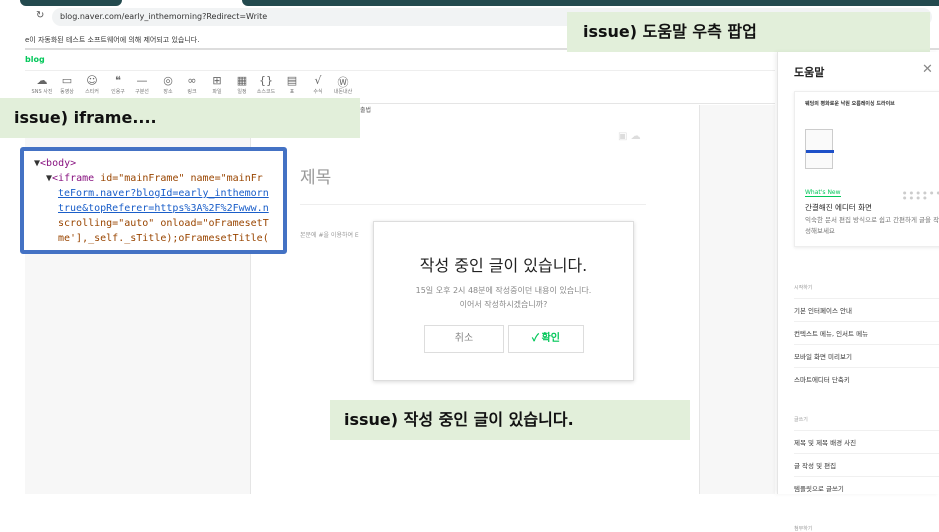 The image size is (939, 532). I want to click on whats-new-label: What's New, so click(823, 193).